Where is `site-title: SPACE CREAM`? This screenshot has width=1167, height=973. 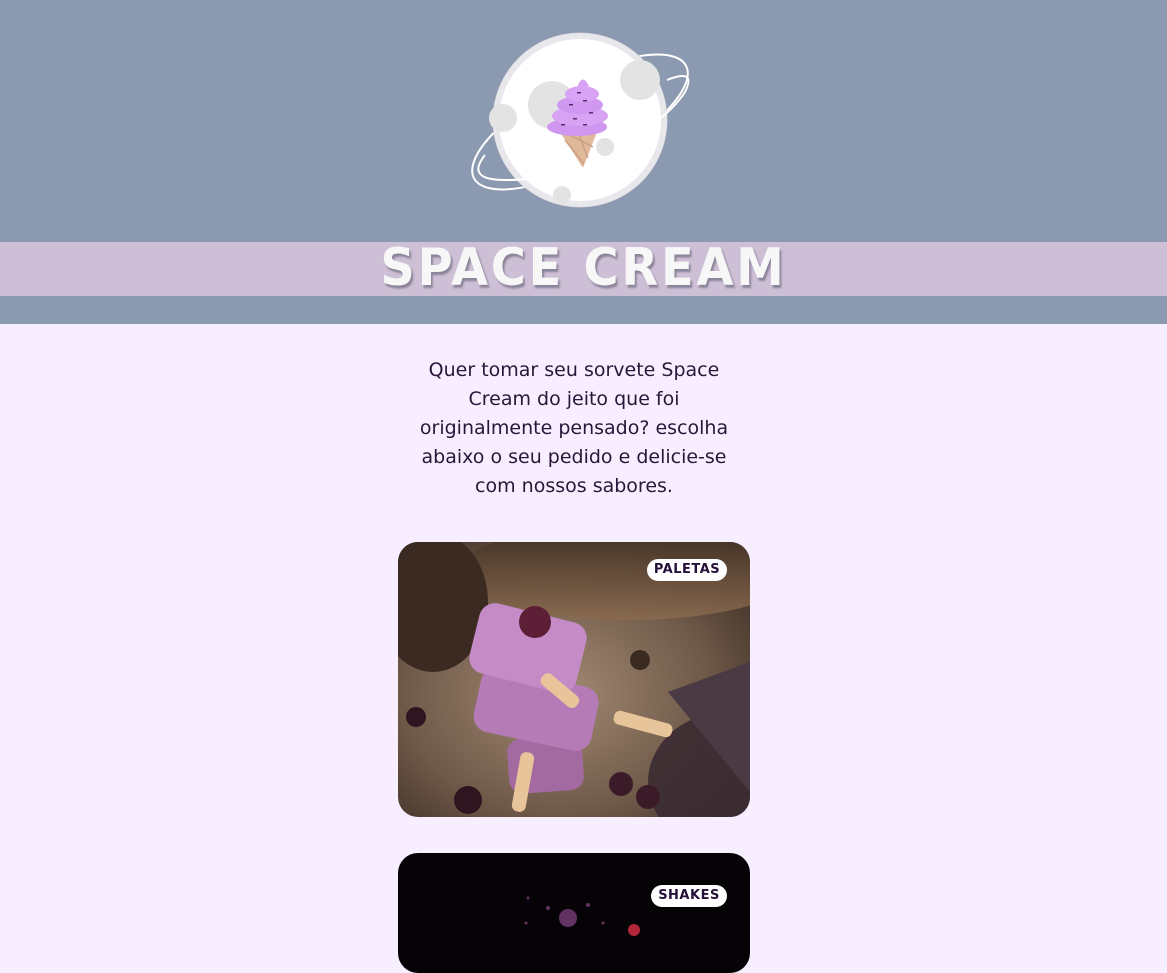 site-title: SPACE CREAM is located at coordinates (583, 268).